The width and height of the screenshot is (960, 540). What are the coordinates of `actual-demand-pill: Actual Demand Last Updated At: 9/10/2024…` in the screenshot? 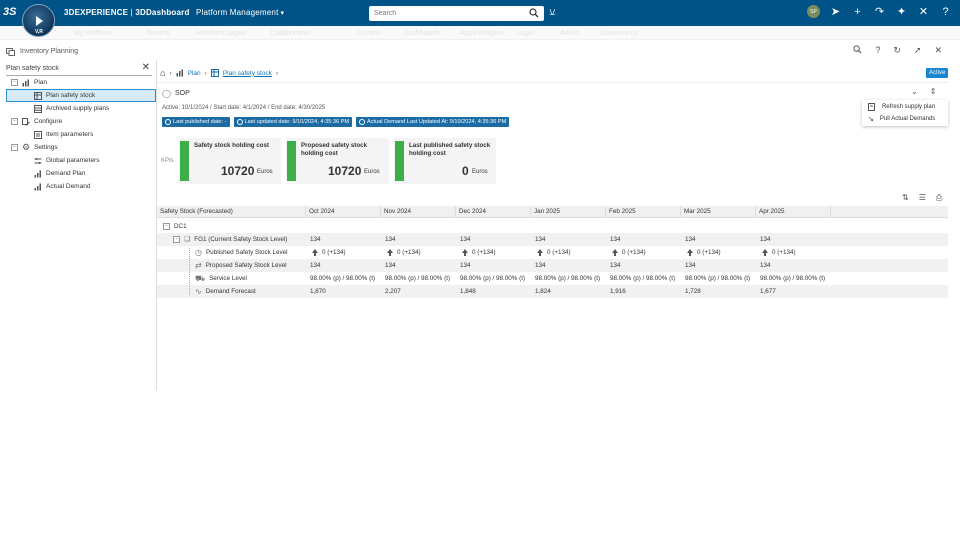 It's located at (433, 122).